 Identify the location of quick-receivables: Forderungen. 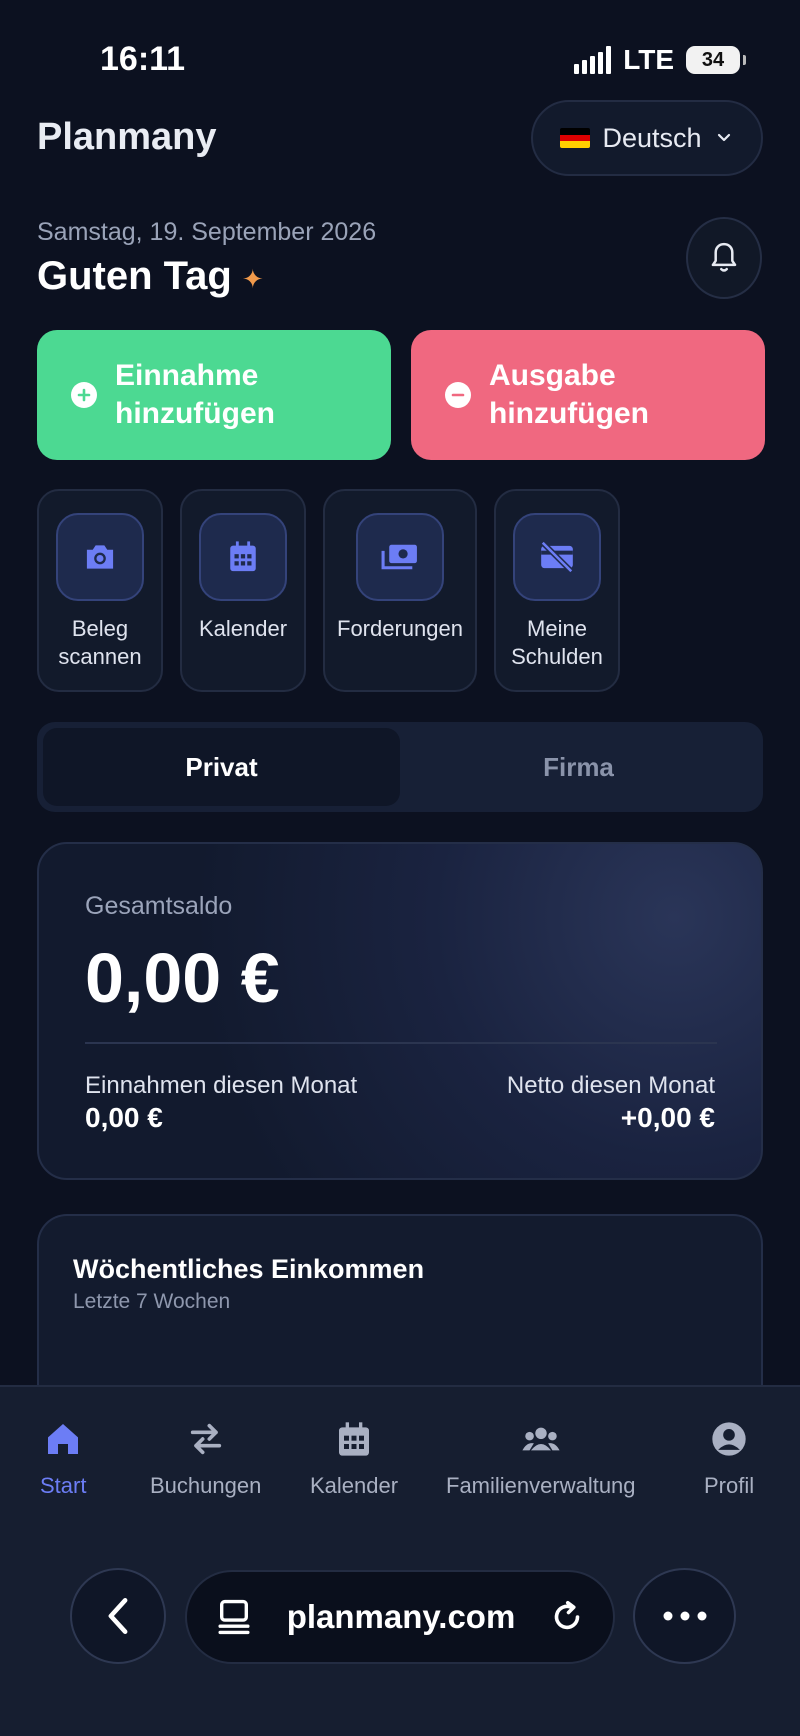
(400, 590).